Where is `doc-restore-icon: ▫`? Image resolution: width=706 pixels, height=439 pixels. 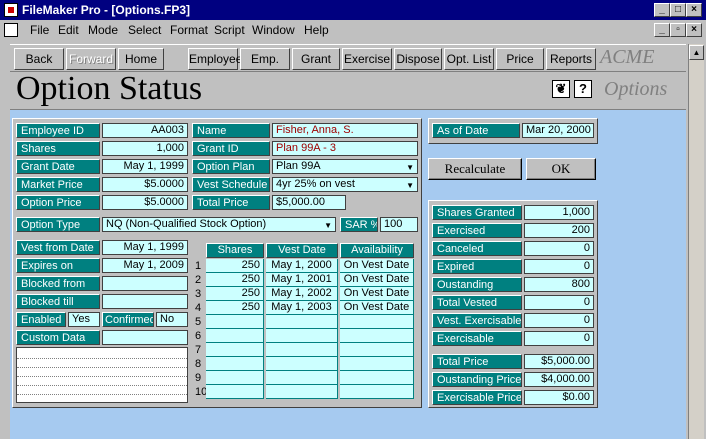 doc-restore-icon: ▫ is located at coordinates (678, 30).